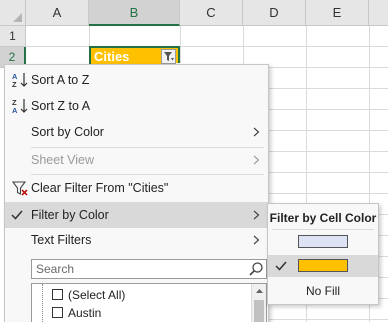 The image size is (388, 322). I want to click on menu-item-sort-a-z: A Z Sort A to Z, so click(136, 80).